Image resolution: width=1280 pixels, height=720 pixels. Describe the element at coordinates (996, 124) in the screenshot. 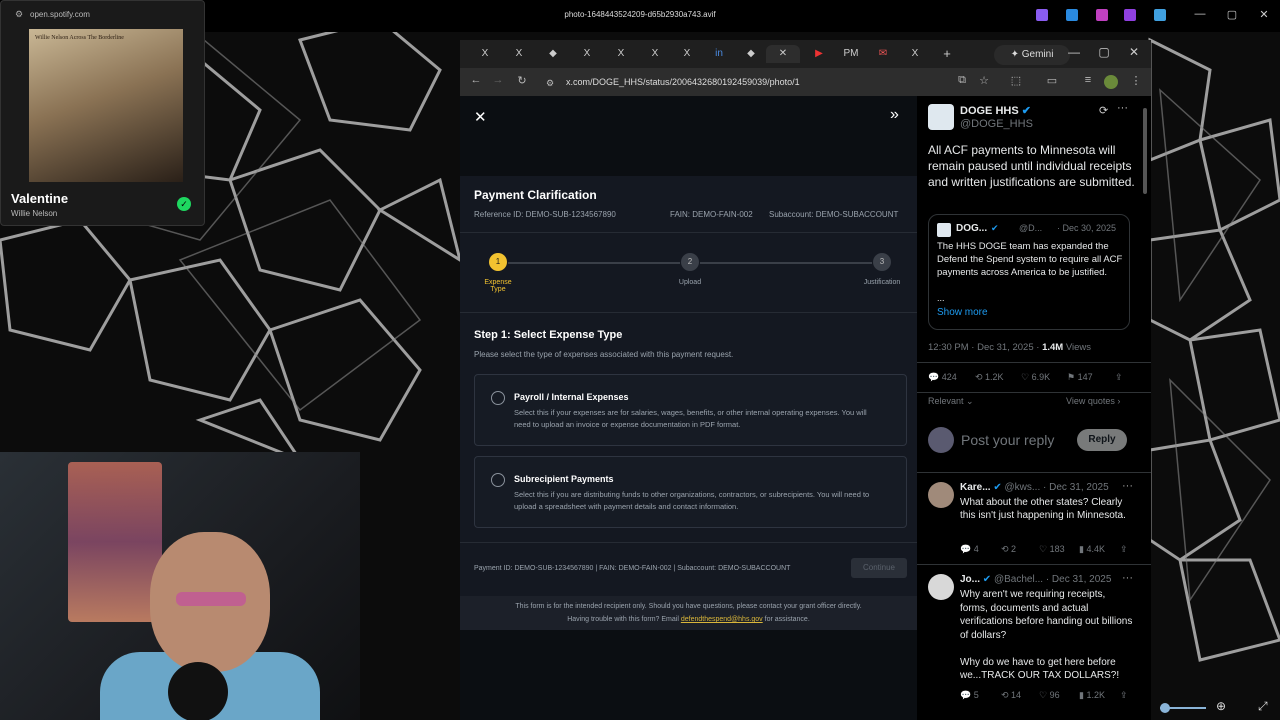

I see `author-handle: @DOGE_HHS` at that location.